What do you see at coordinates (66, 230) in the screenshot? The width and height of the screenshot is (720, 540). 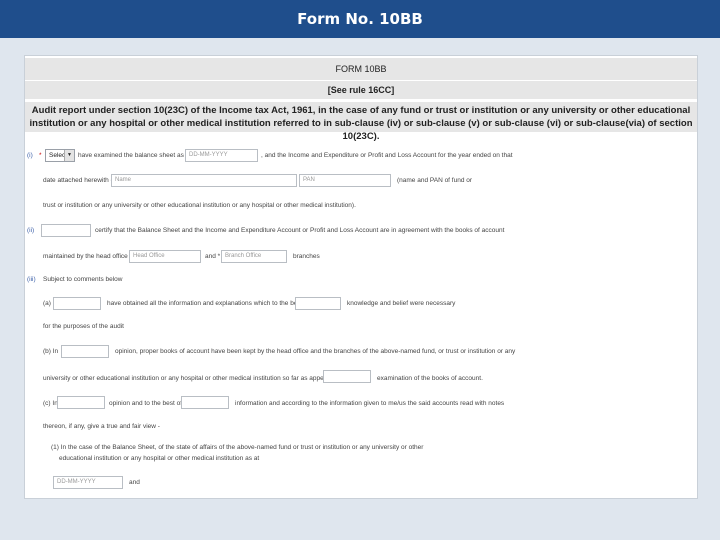 I see `auditor-input` at bounding box center [66, 230].